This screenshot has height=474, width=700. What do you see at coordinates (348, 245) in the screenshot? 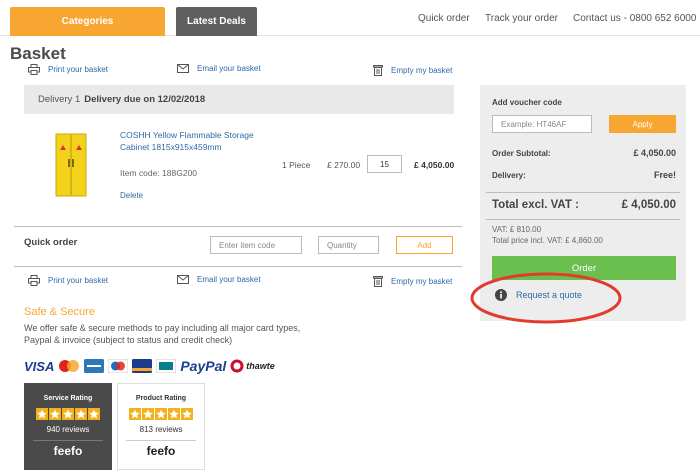
I see `quick-quantity-input: Quantity` at bounding box center [348, 245].